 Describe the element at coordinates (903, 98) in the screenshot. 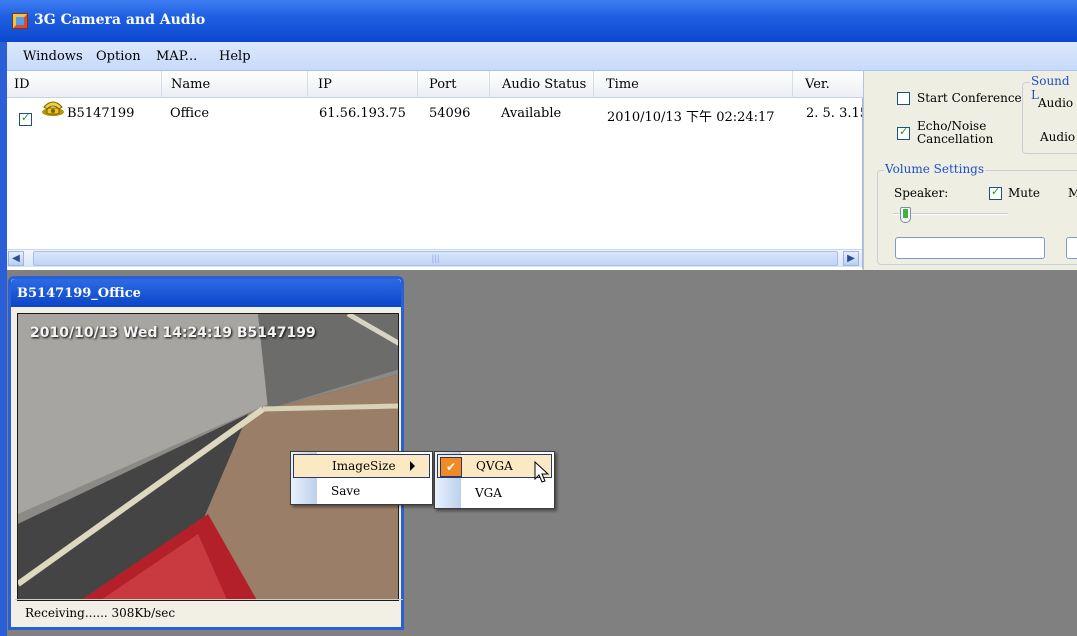

I see `start-conference-checkbox` at that location.